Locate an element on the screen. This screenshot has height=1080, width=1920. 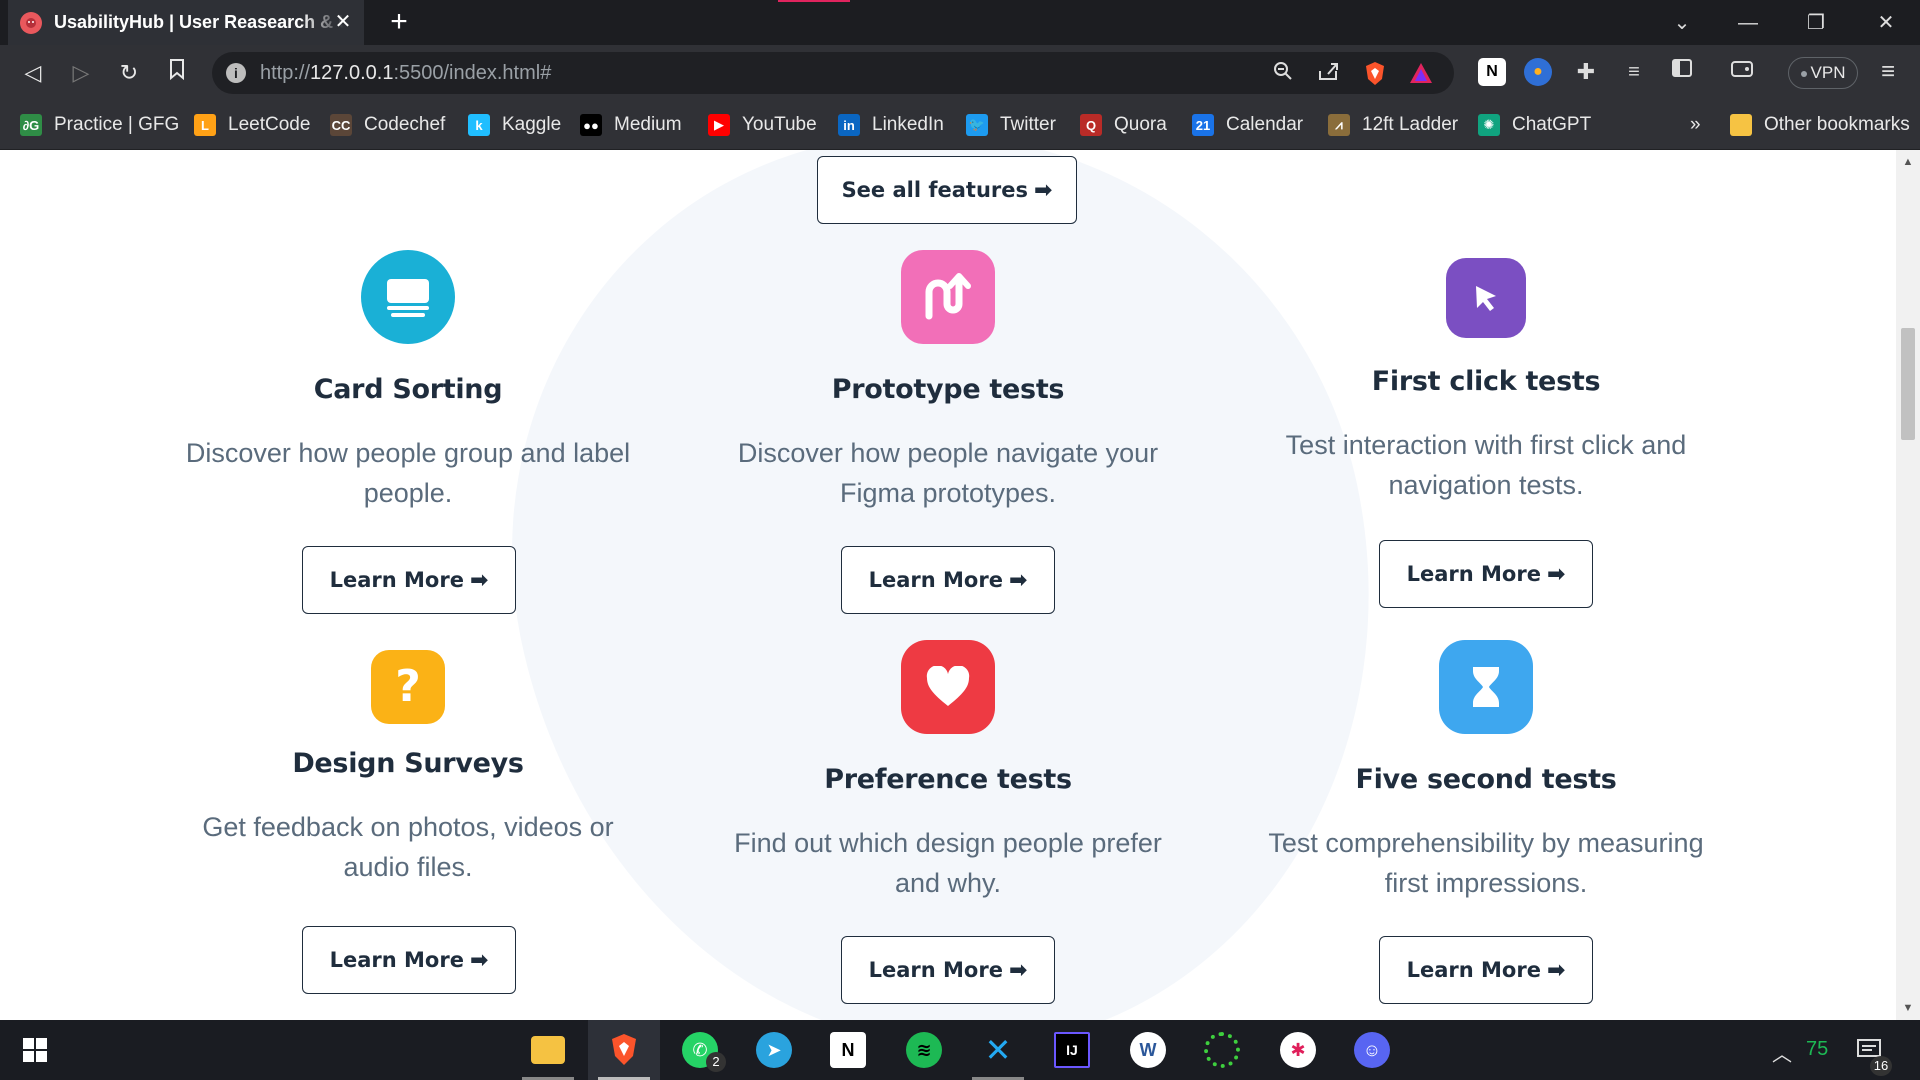
gfg-icon: ∂G is located at coordinates (31, 125).